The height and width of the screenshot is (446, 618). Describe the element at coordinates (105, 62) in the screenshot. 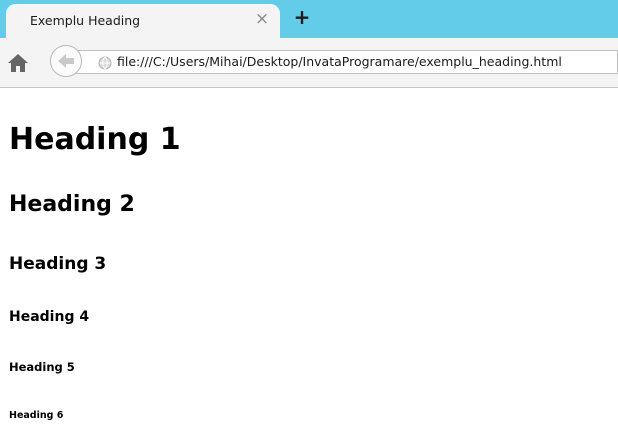

I see `globe-icon` at that location.